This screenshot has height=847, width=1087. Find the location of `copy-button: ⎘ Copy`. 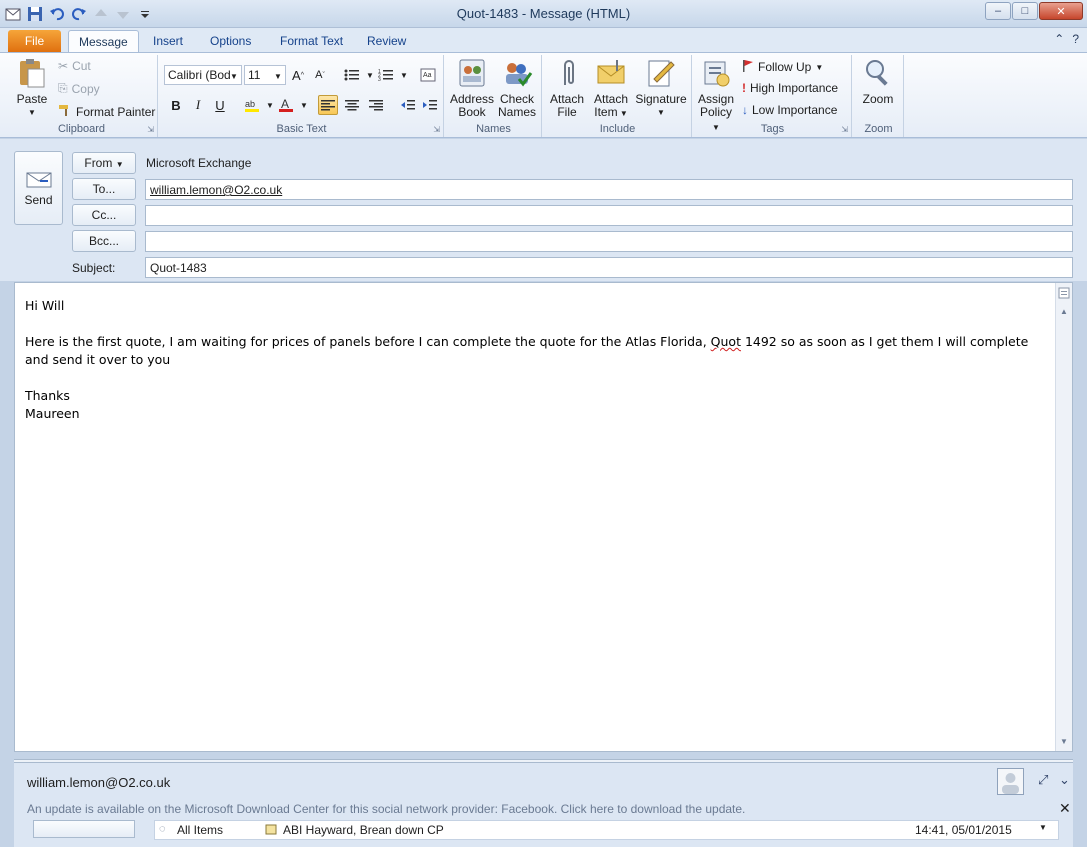

copy-button: ⎘ Copy is located at coordinates (79, 88).